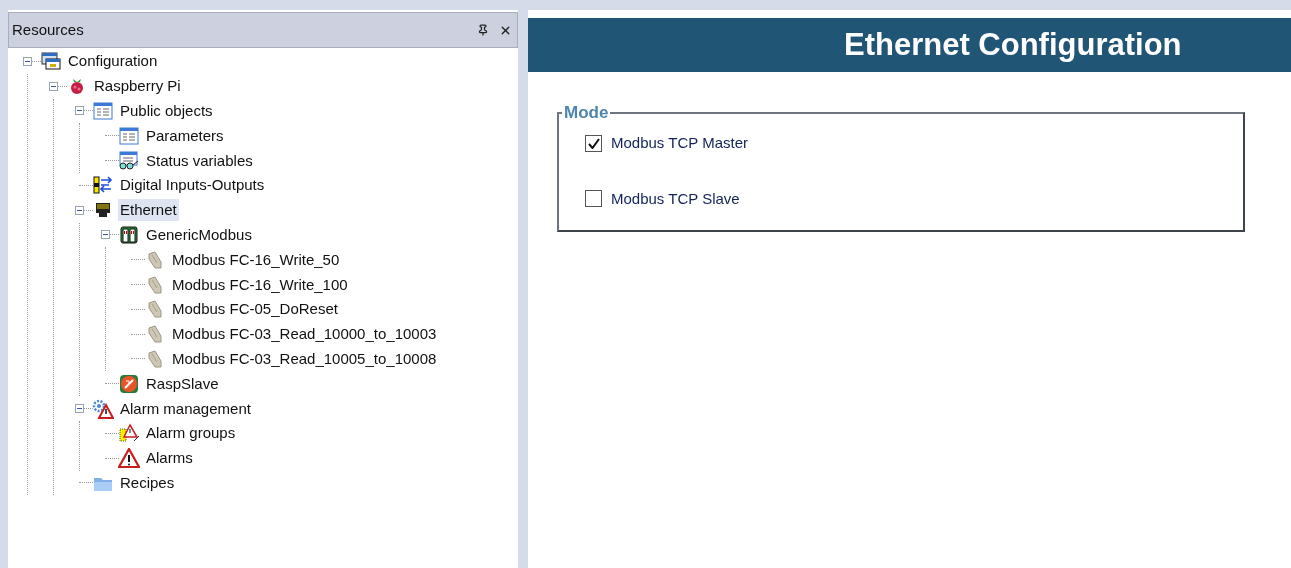  Describe the element at coordinates (483, 30) in the screenshot. I see `pin-icon` at that location.